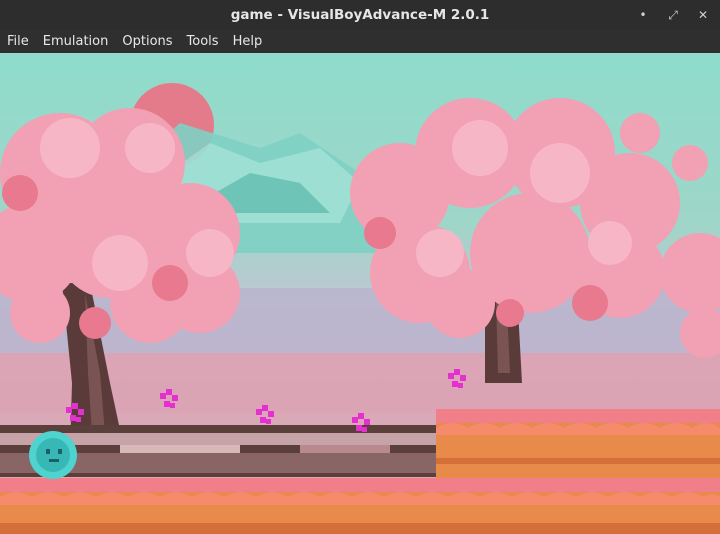 Image resolution: width=720 pixels, height=534 pixels. What do you see at coordinates (147, 41) in the screenshot?
I see `menu-options: Options` at bounding box center [147, 41].